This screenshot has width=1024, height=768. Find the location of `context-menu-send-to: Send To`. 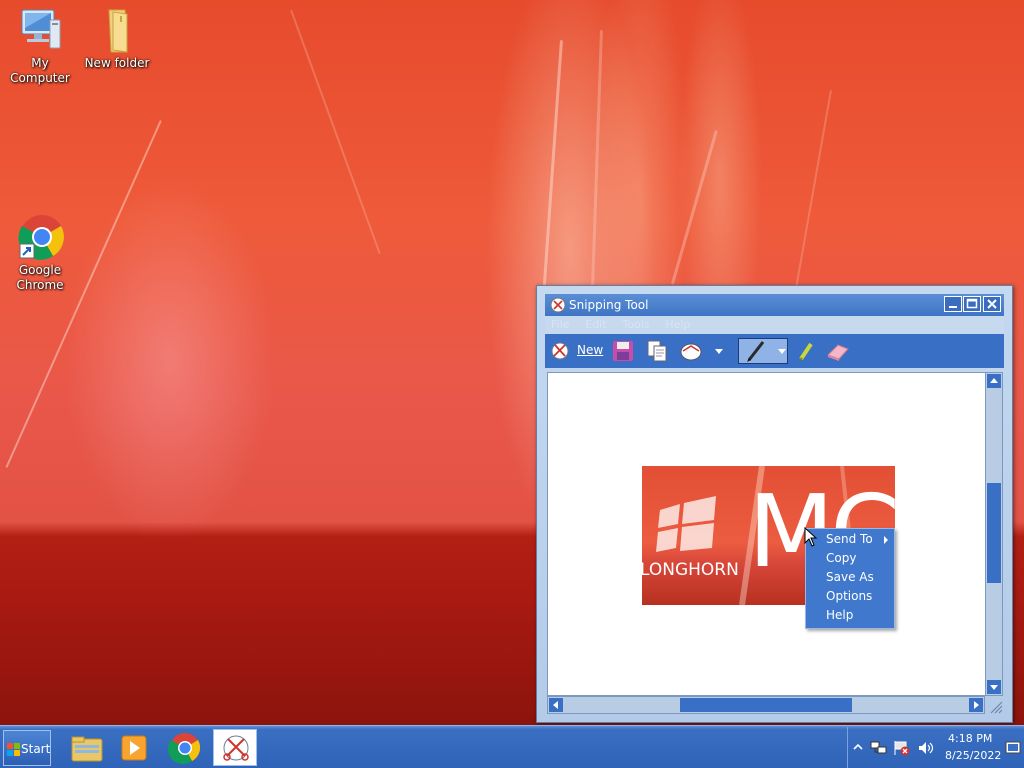

context-menu-send-to: Send To is located at coordinates (850, 539).